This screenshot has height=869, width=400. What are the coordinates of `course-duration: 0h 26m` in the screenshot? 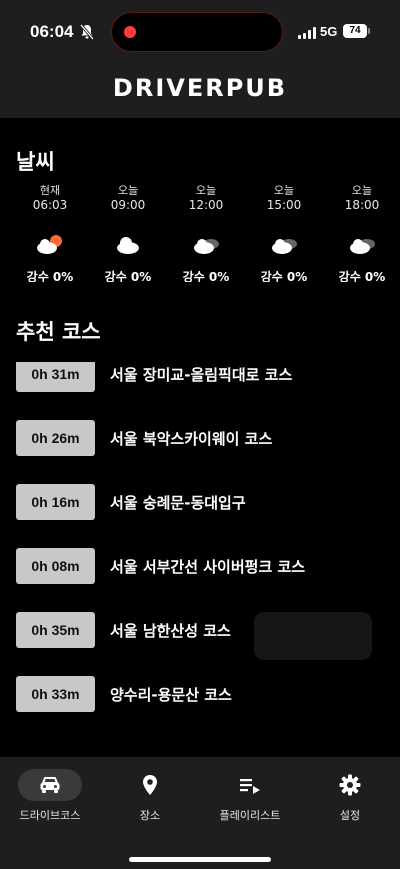 It's located at (55, 438).